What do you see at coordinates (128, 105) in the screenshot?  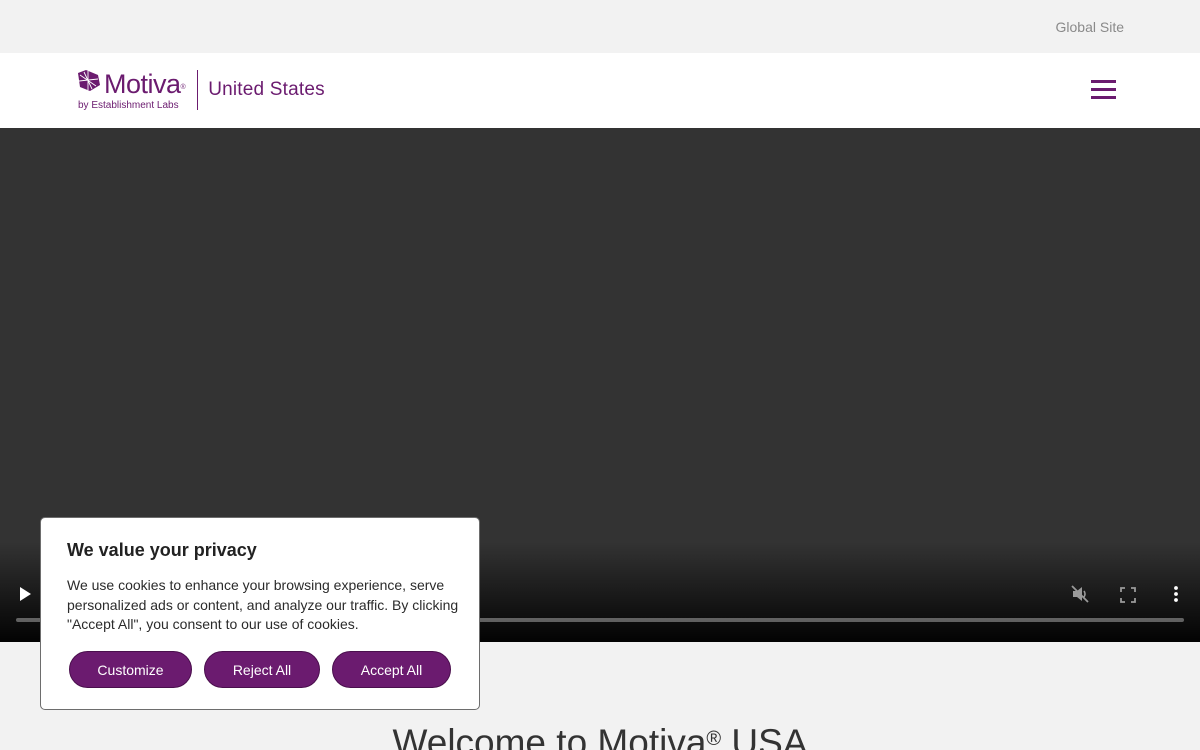 I see `logo-tagline: by Establishment Labs` at bounding box center [128, 105].